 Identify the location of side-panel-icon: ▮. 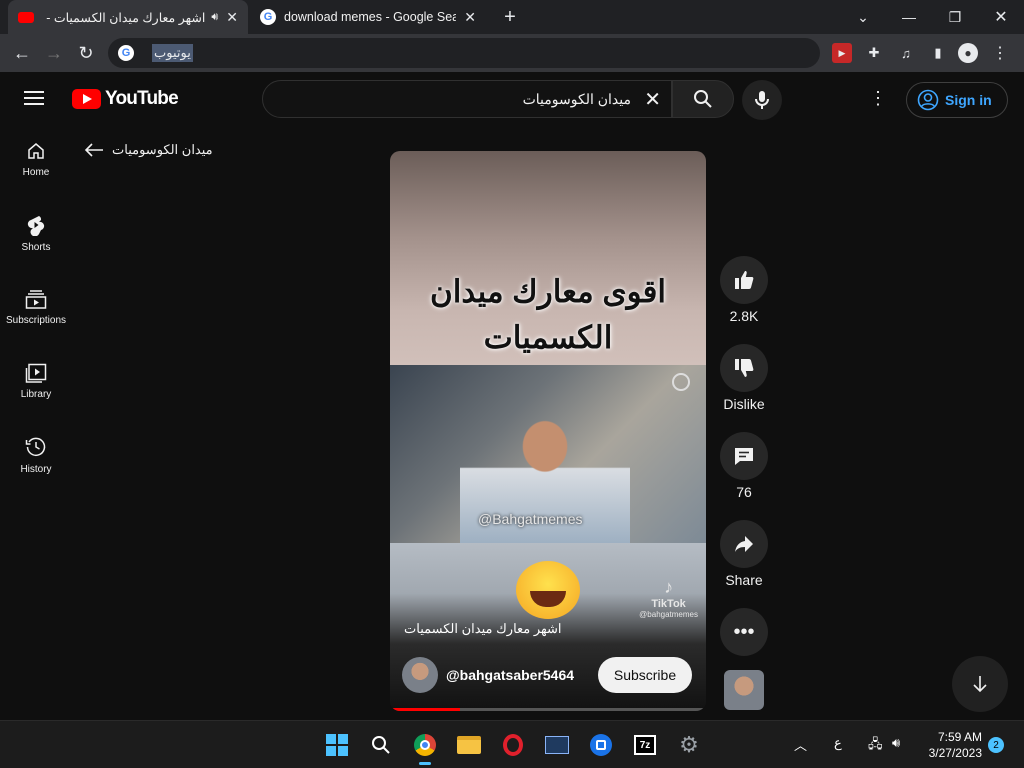
(938, 53).